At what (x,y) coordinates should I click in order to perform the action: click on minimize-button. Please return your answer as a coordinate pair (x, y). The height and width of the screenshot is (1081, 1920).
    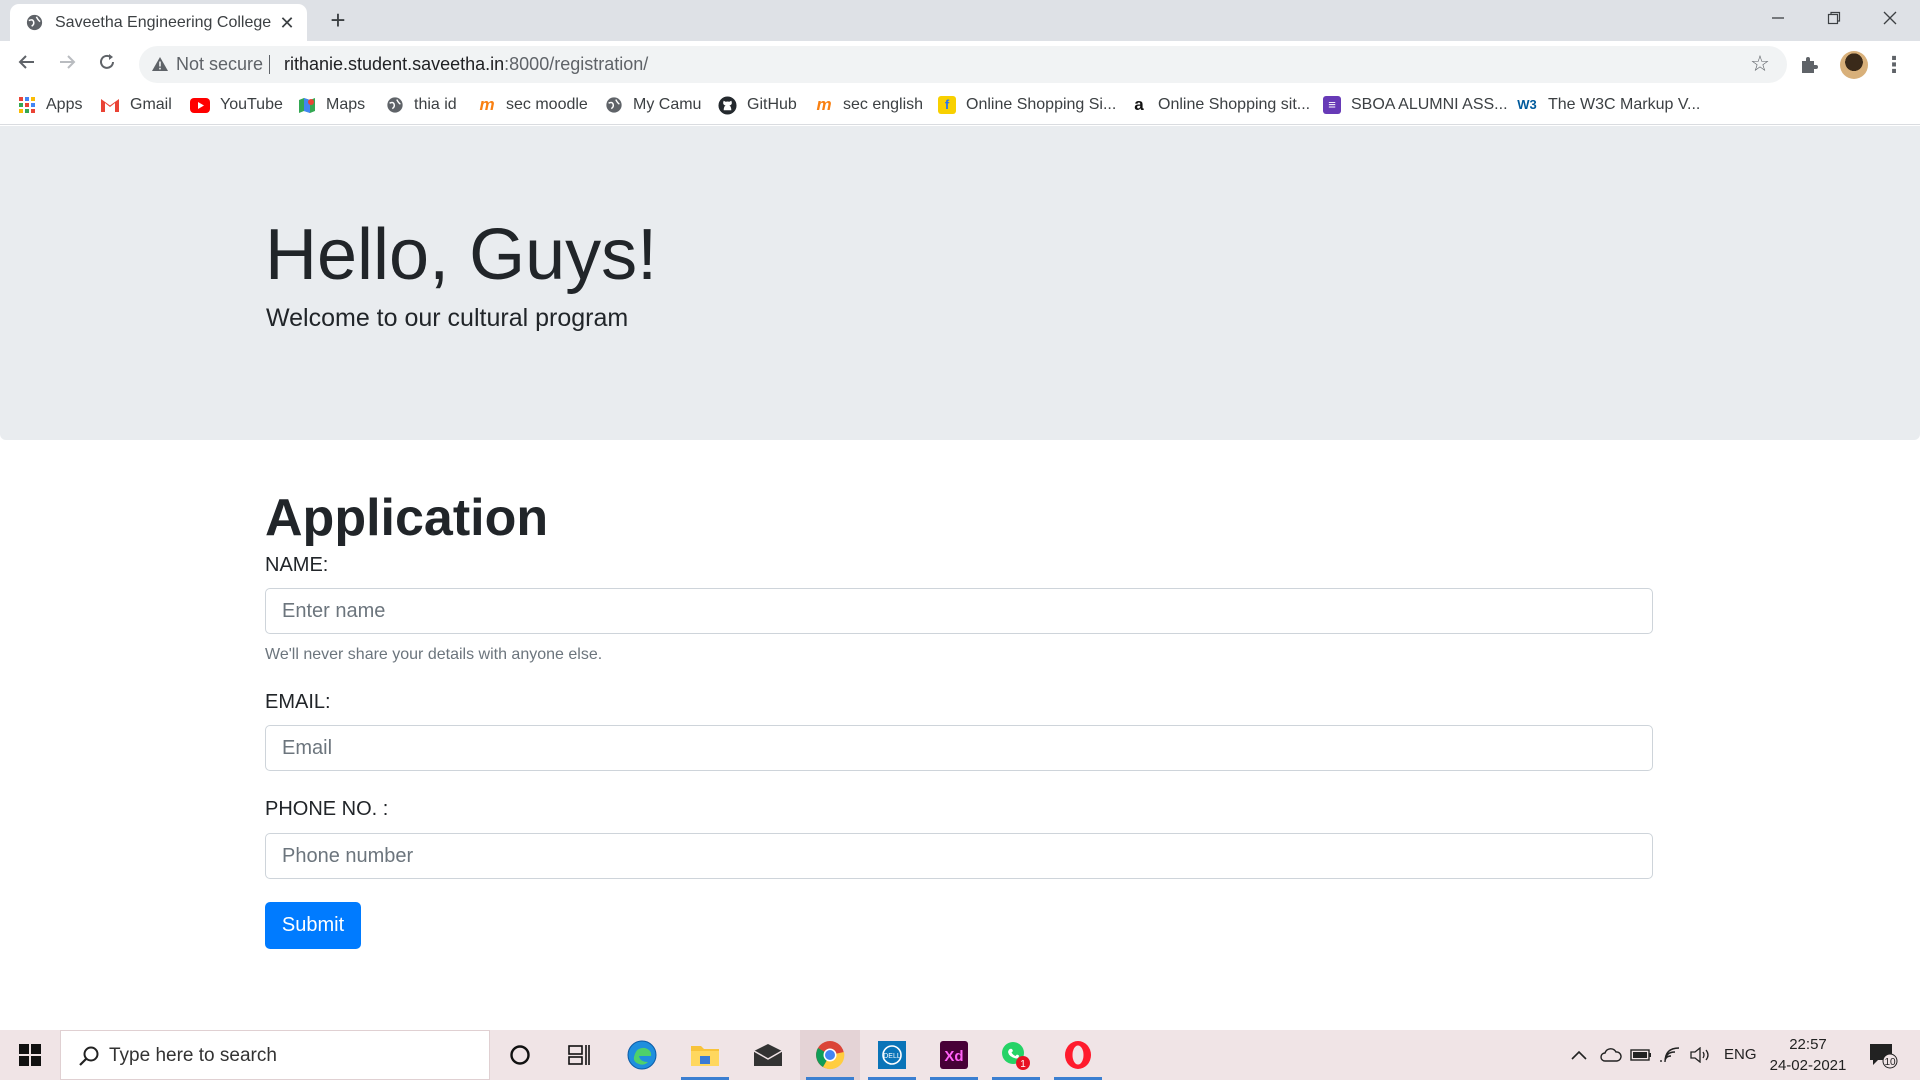
    Looking at the image, I should click on (1777, 19).